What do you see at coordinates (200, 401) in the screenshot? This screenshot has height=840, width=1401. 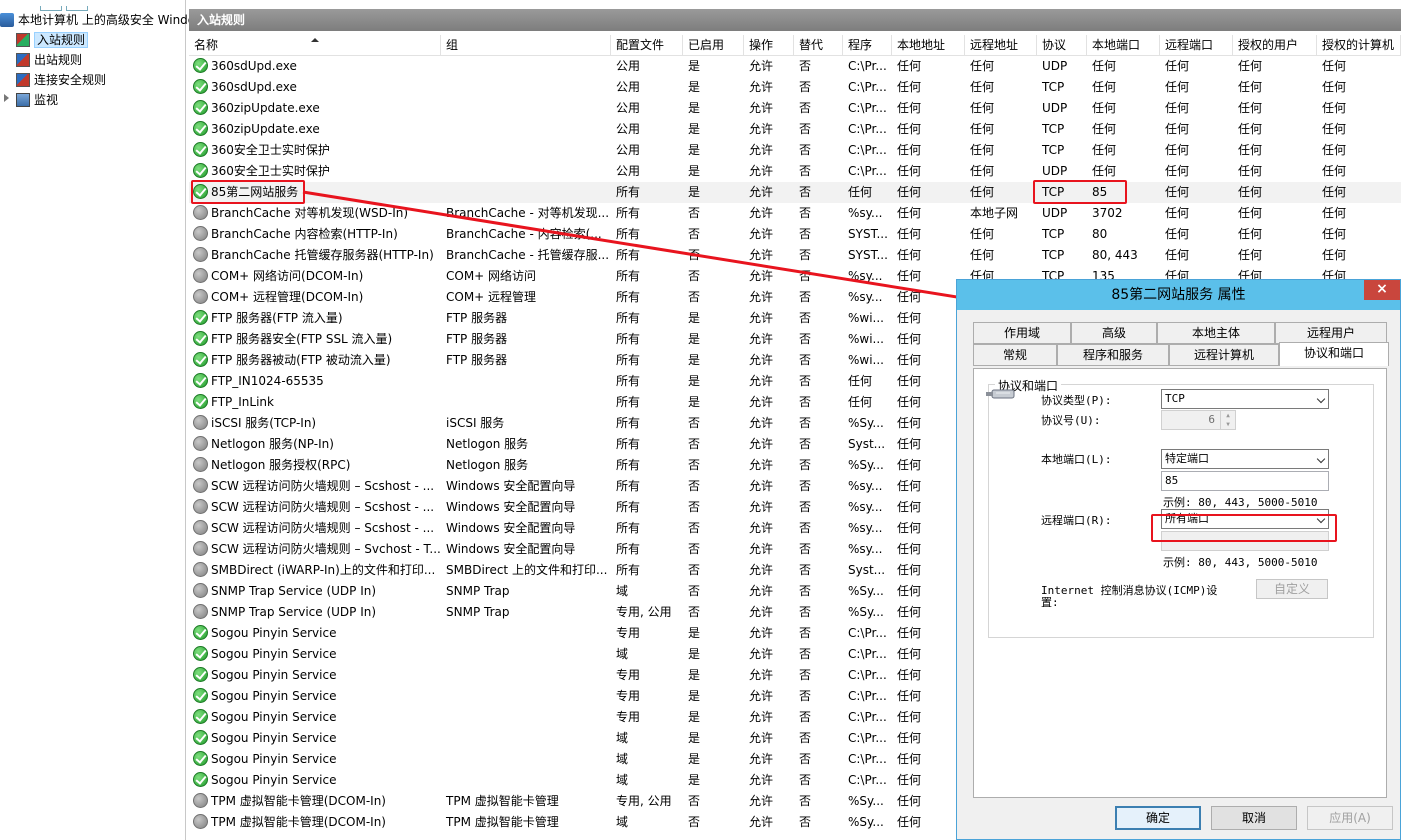 I see `enabled-check-icon` at bounding box center [200, 401].